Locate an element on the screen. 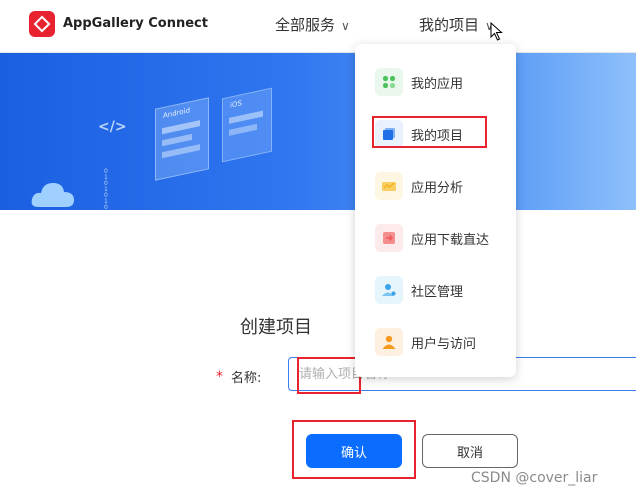 The width and height of the screenshot is (636, 496). cancel-button: 取消 is located at coordinates (470, 451).